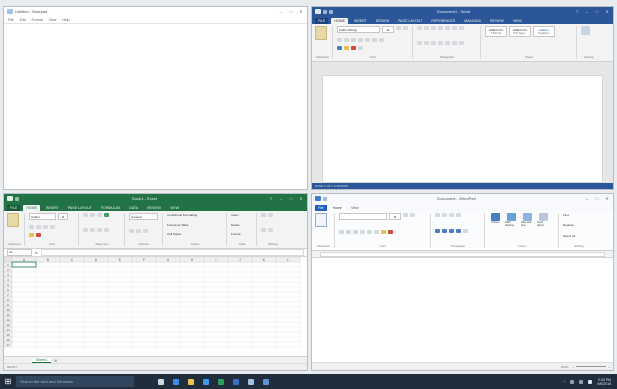  Describe the element at coordinates (176, 381) in the screenshot. I see `edge-icon` at that location.